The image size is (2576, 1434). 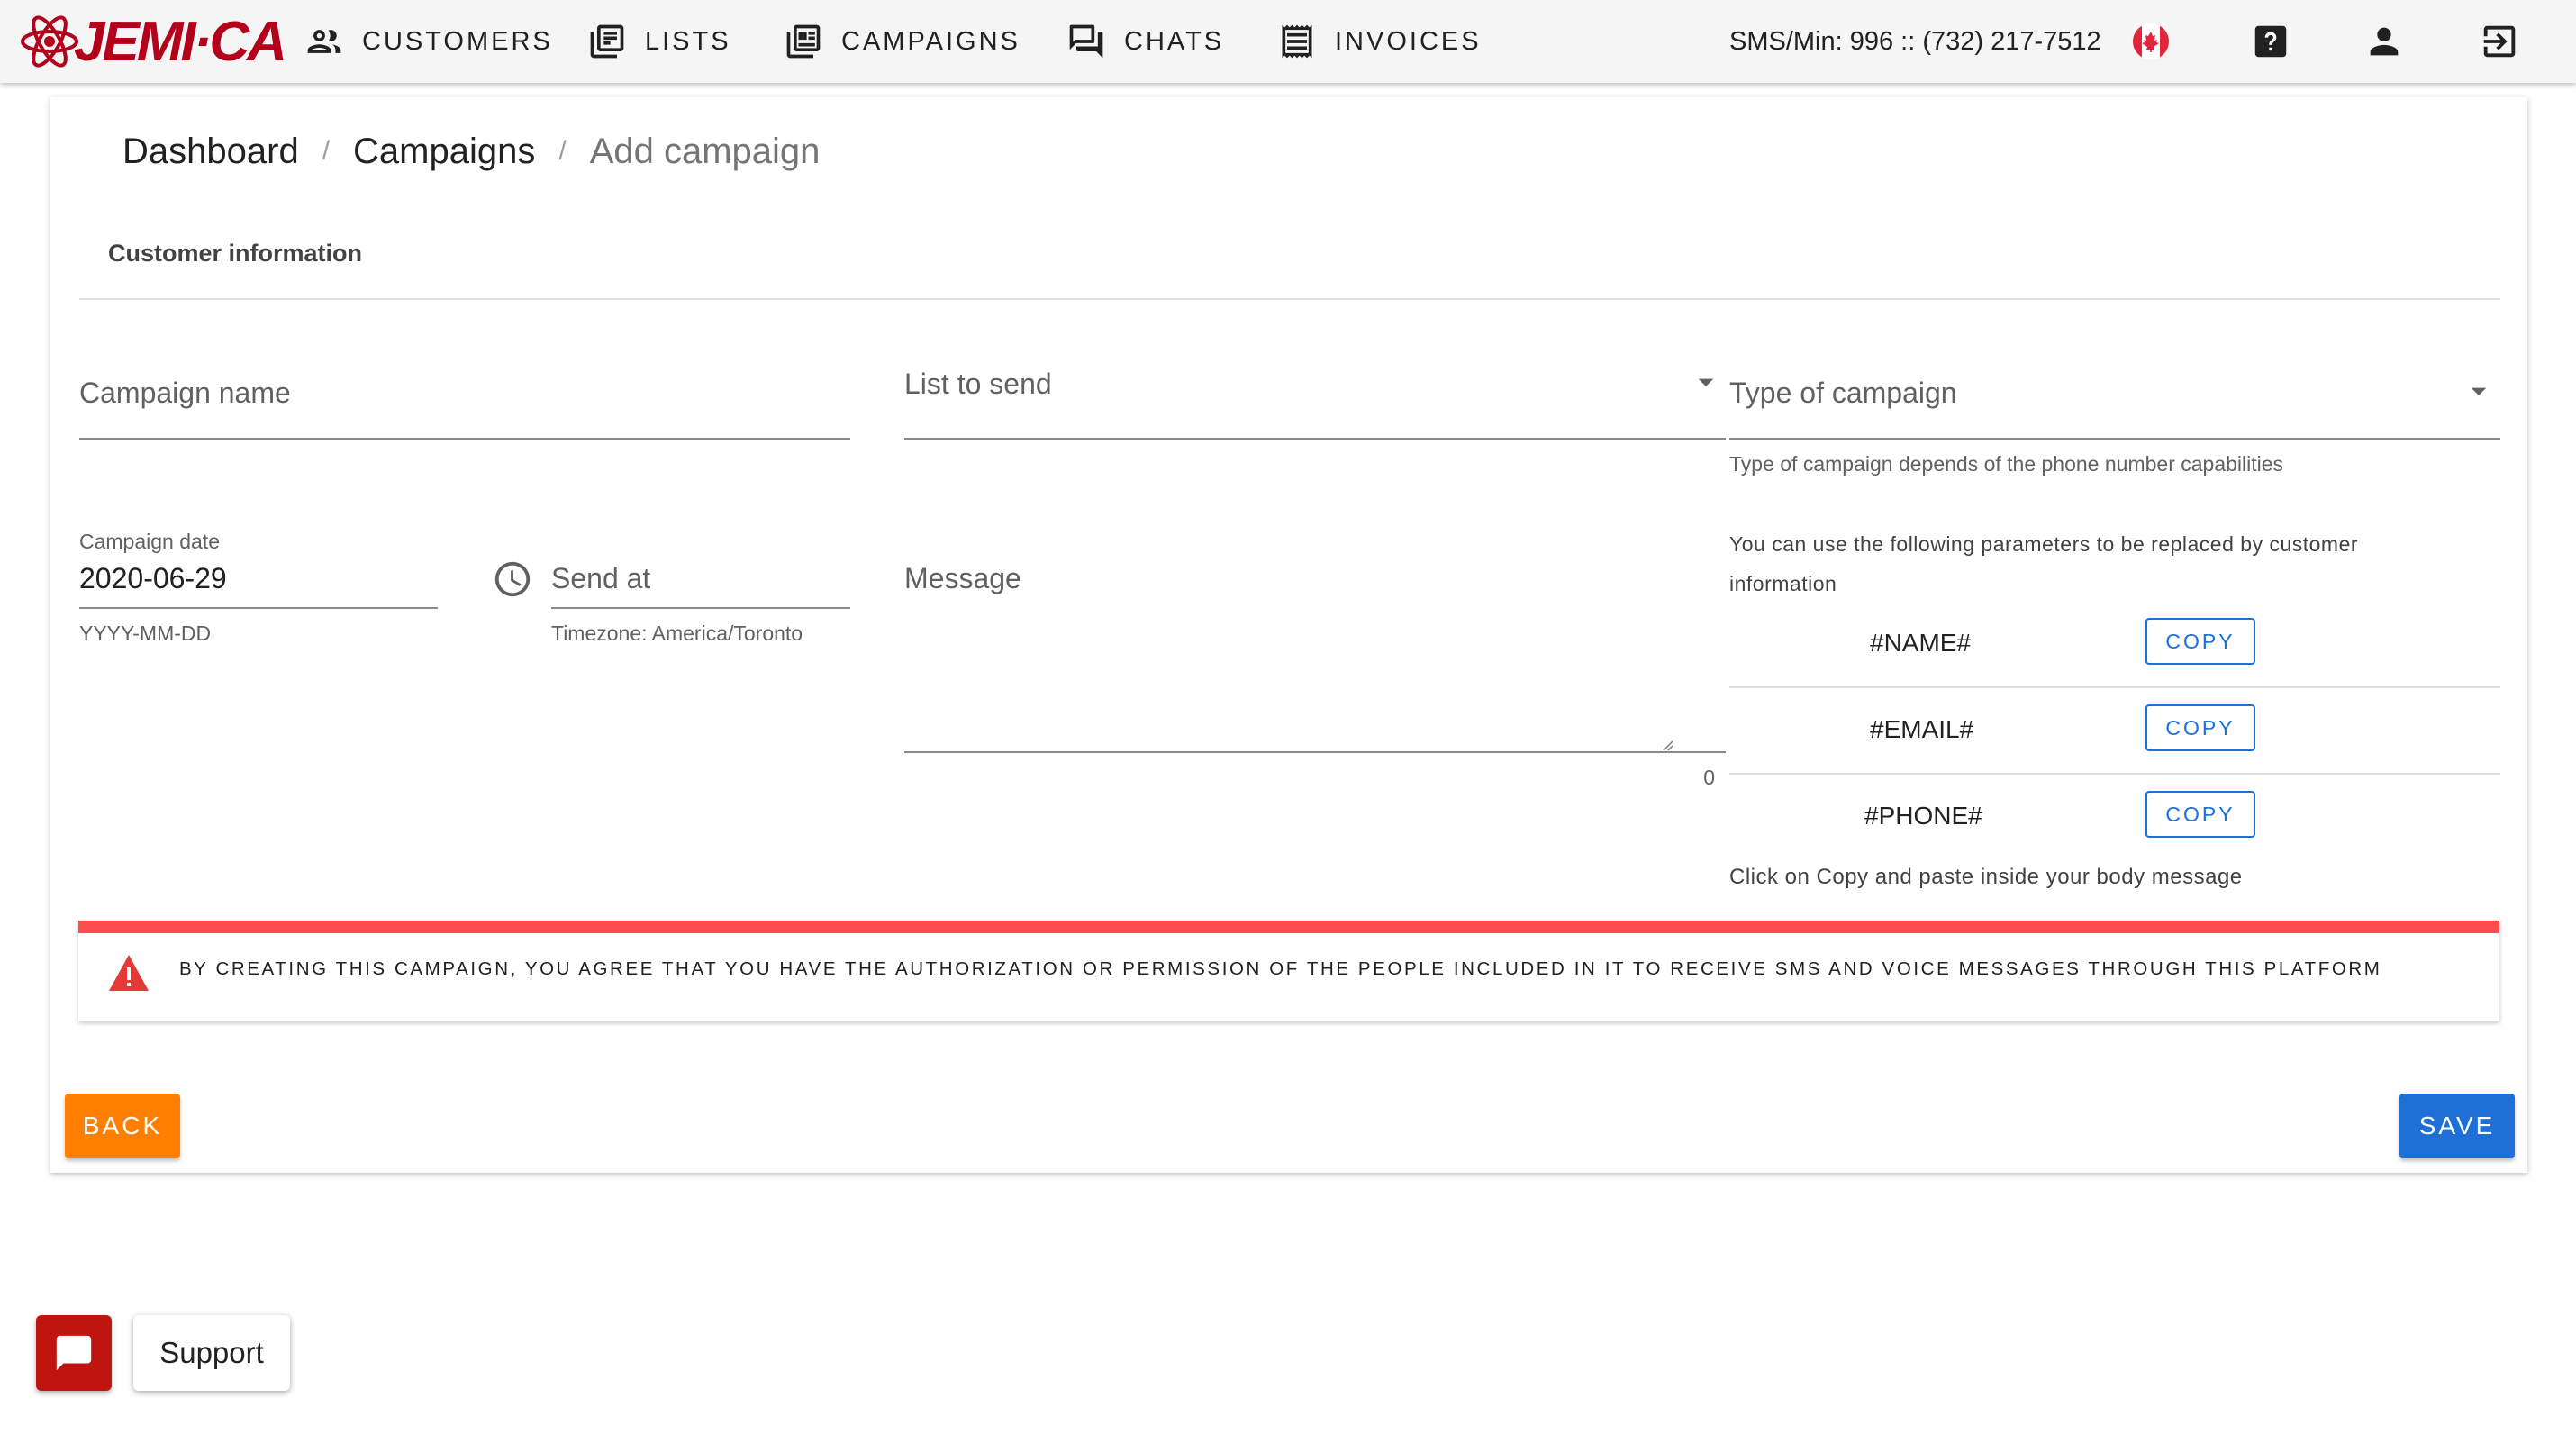 What do you see at coordinates (129, 973) in the screenshot?
I see `warning-icon` at bounding box center [129, 973].